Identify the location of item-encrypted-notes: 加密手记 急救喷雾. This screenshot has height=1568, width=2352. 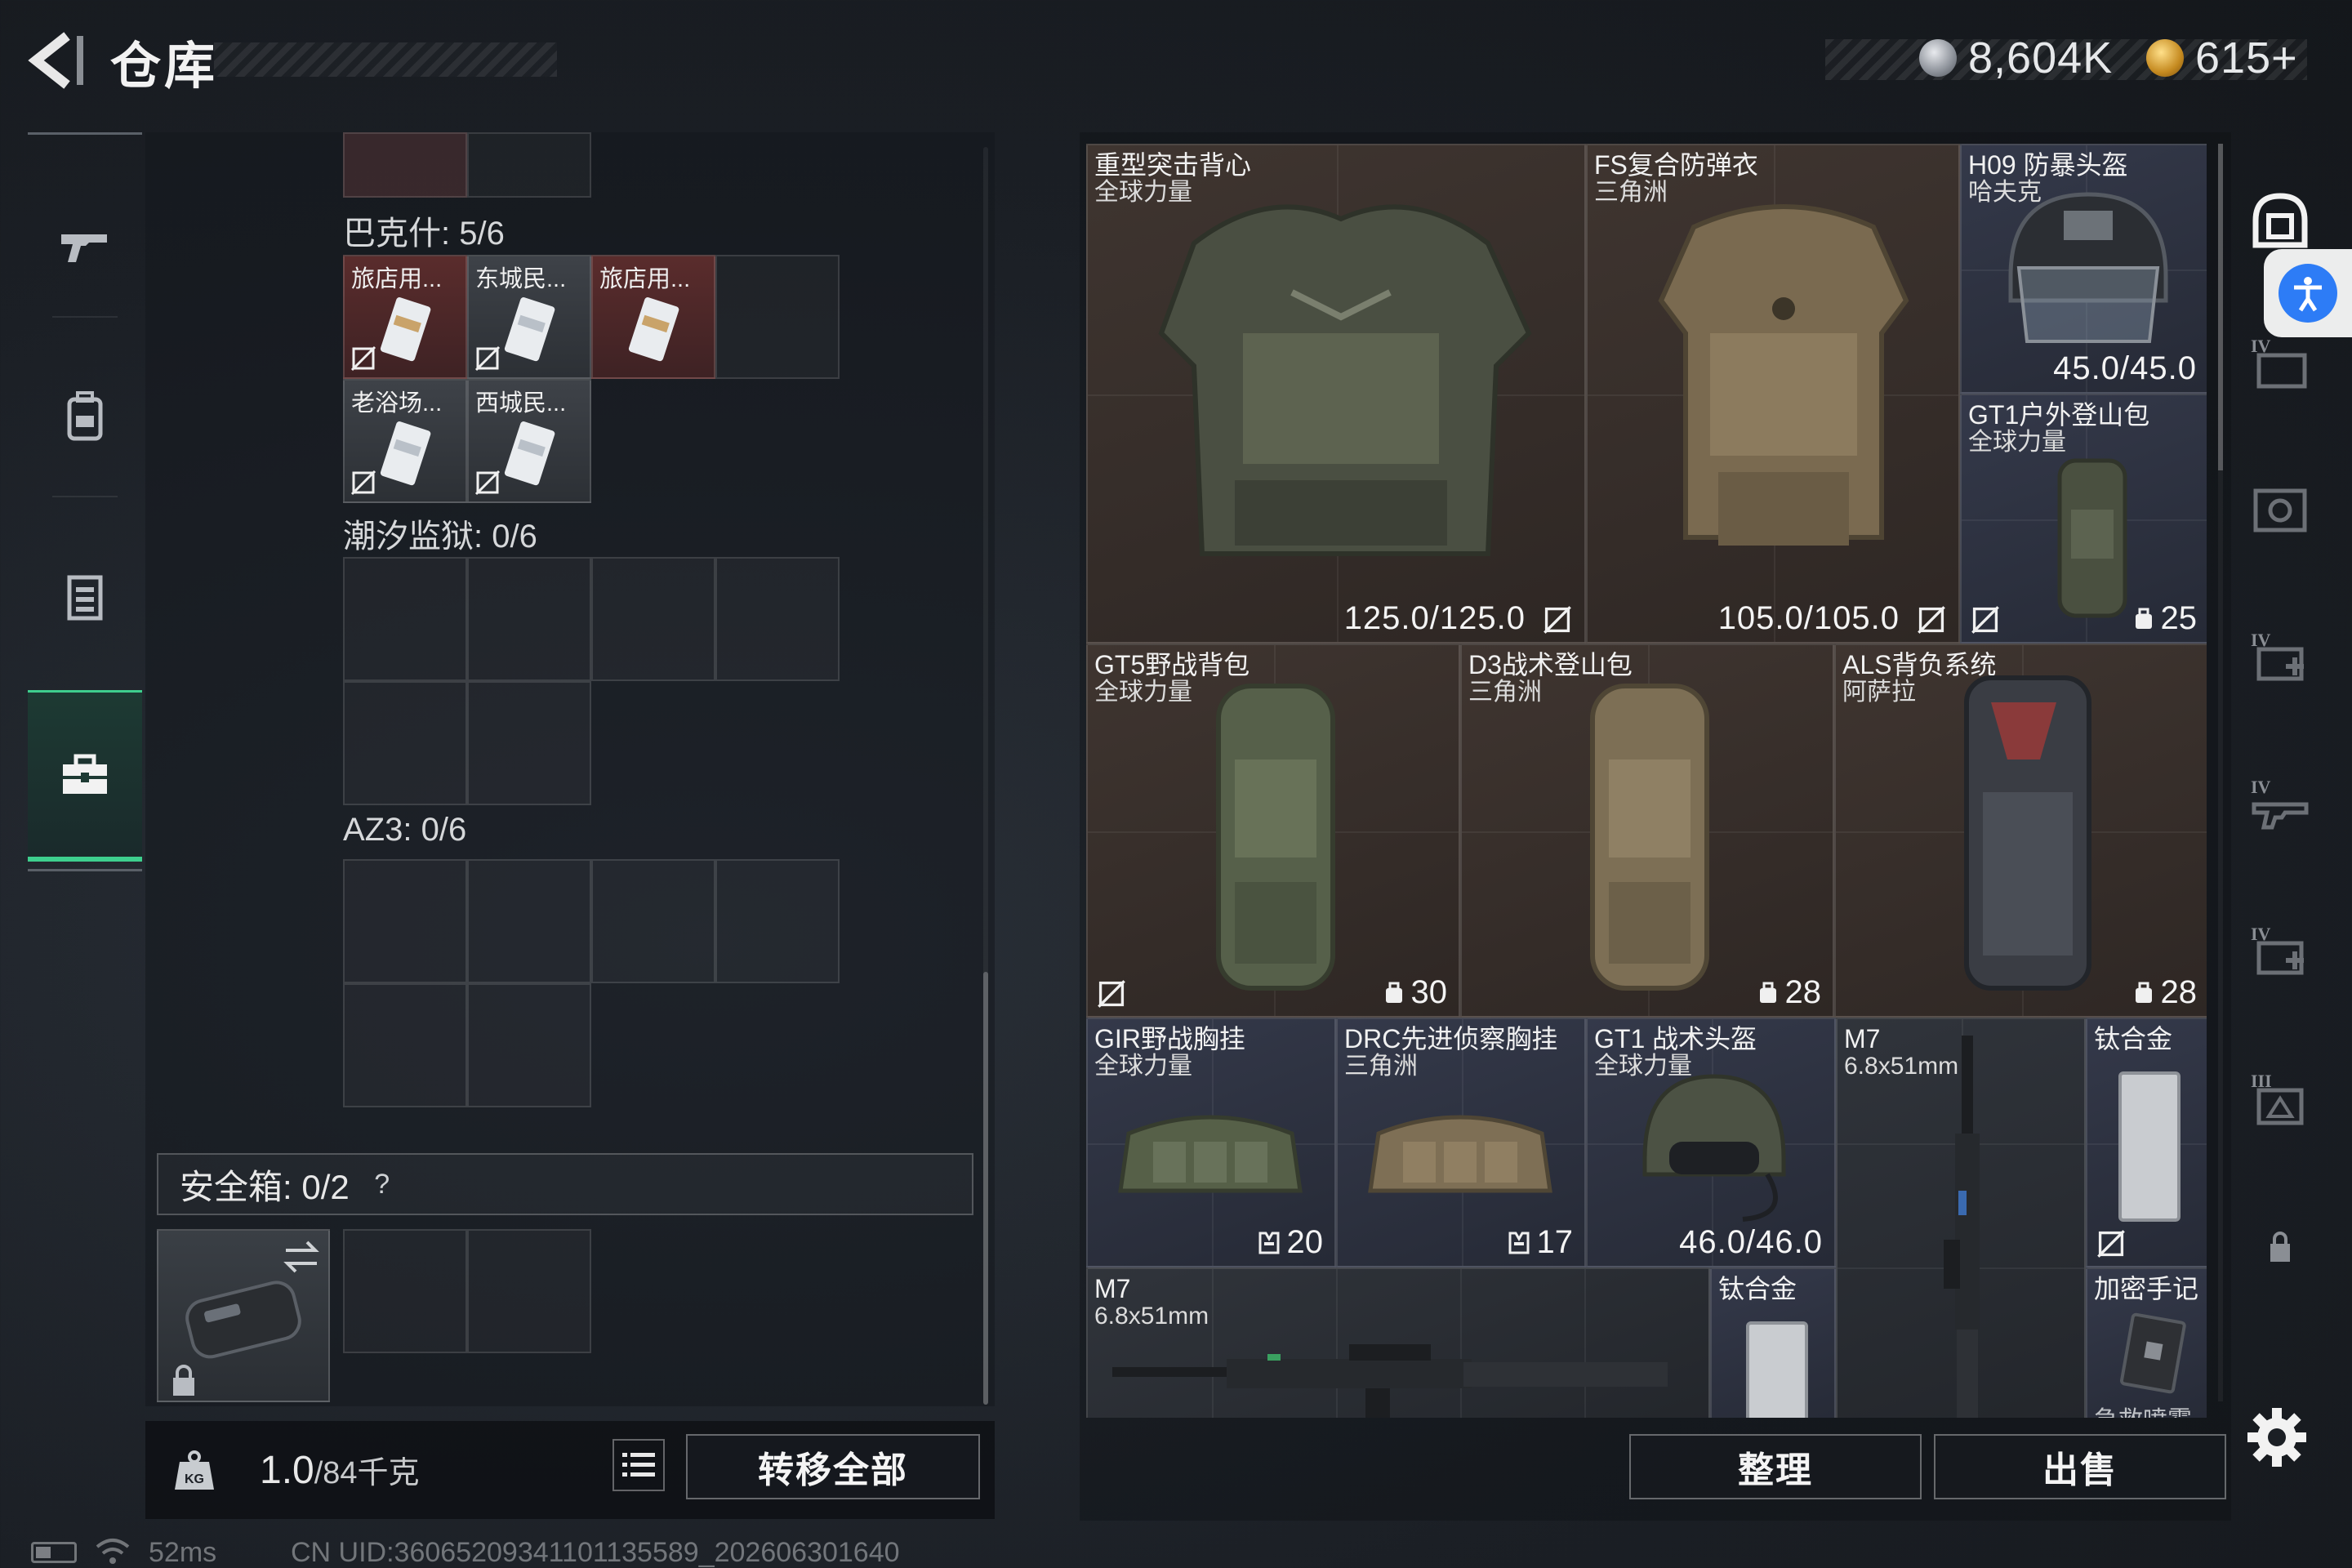
(2146, 1342).